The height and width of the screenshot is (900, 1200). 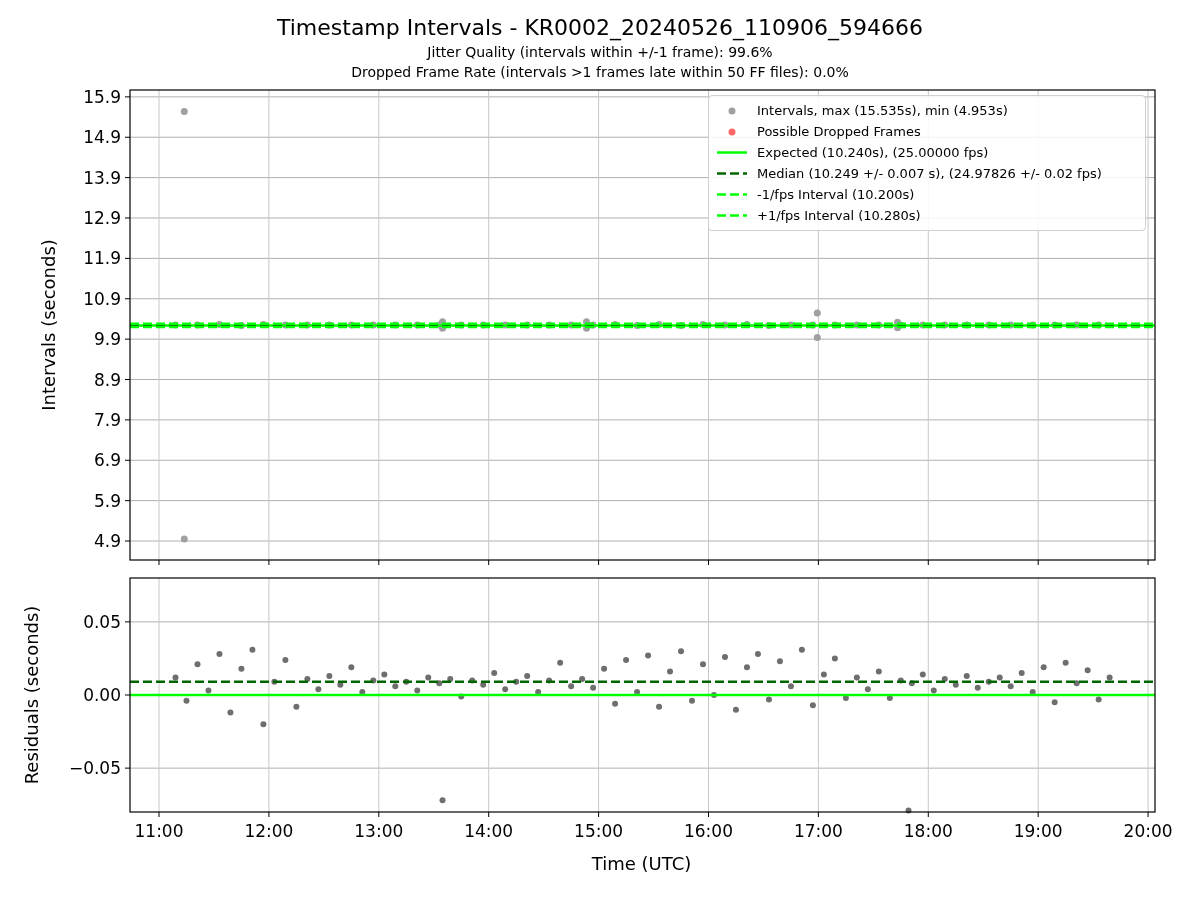 I want to click on axis-label: Time (UTC), so click(x=641, y=863).